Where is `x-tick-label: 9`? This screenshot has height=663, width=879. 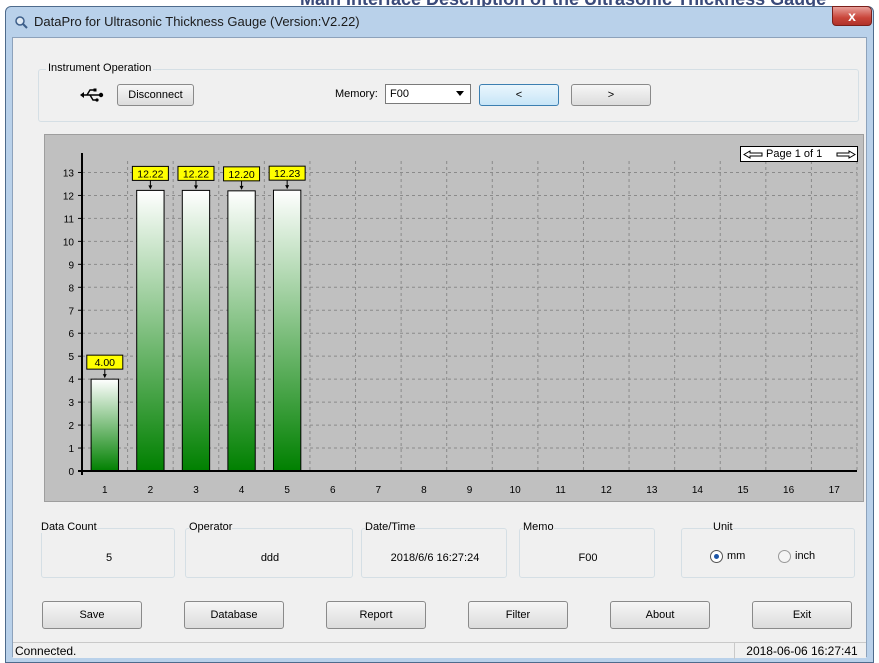
x-tick-label: 9 is located at coordinates (470, 490).